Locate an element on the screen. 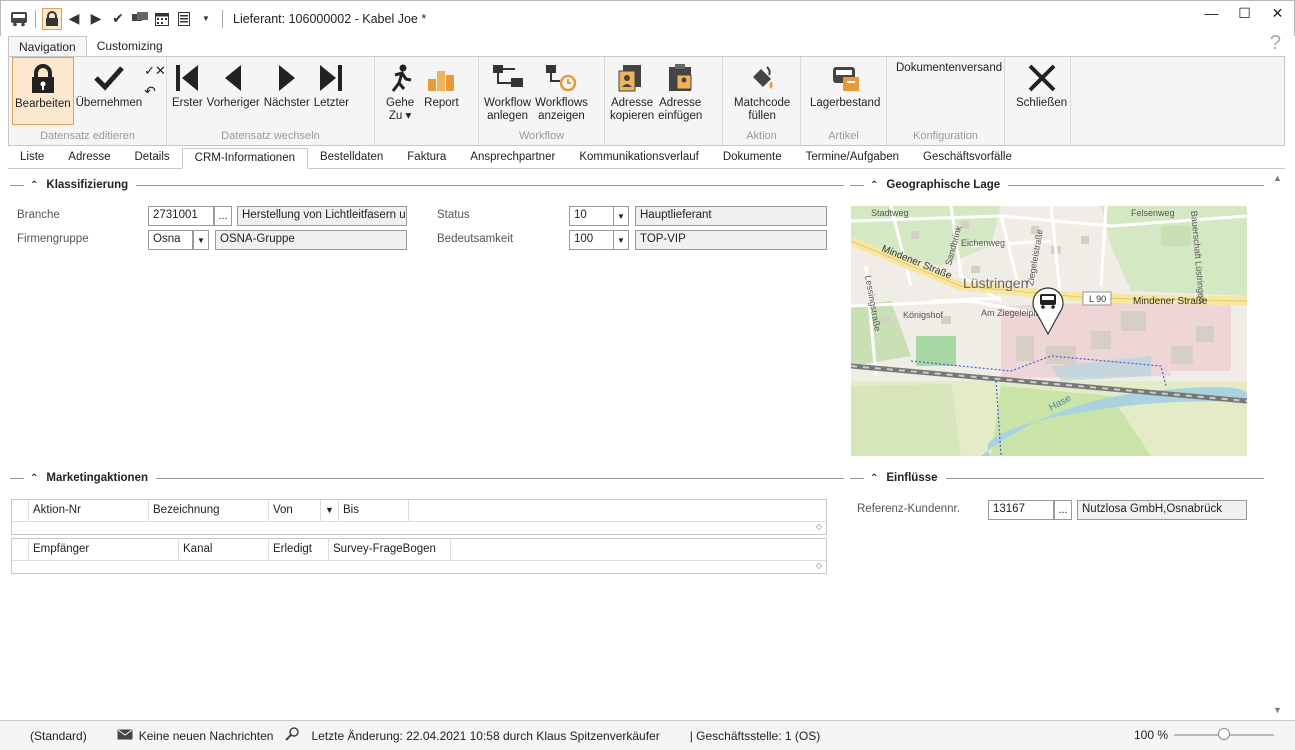  status-code-field: 10 is located at coordinates (591, 216).